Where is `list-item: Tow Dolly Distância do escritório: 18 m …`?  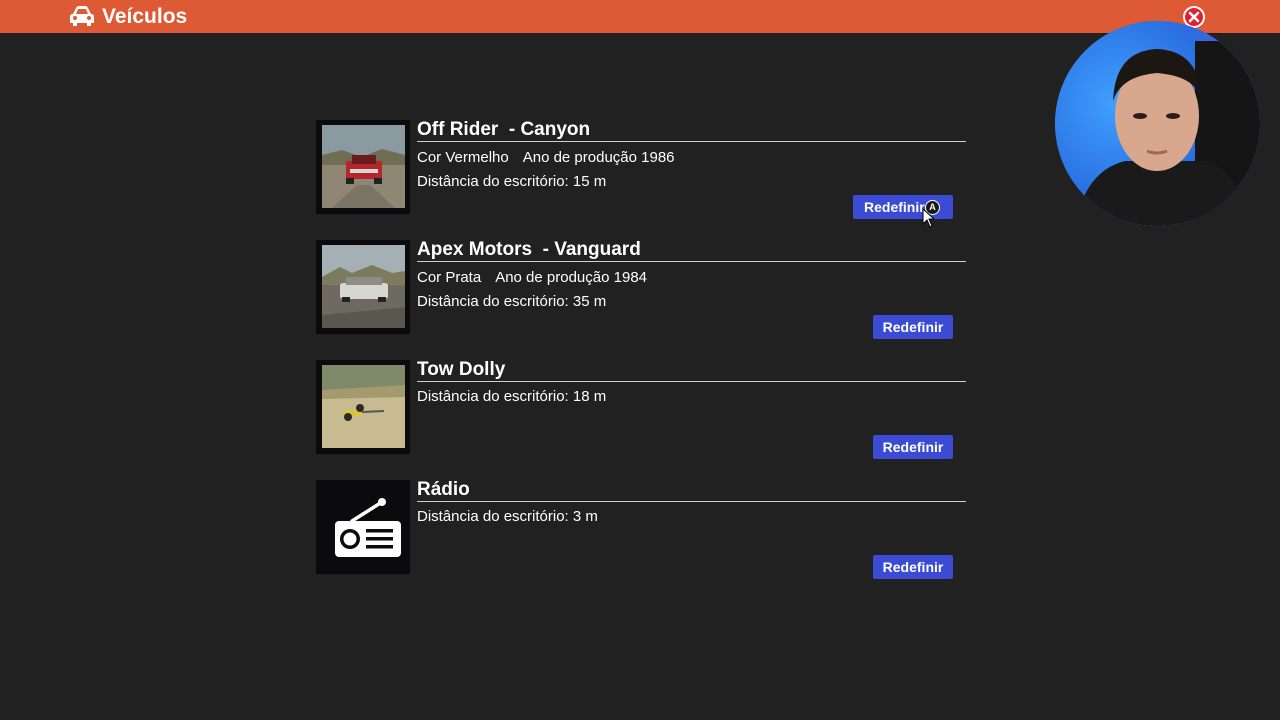 list-item: Tow Dolly Distância do escritório: 18 m … is located at coordinates (646, 408).